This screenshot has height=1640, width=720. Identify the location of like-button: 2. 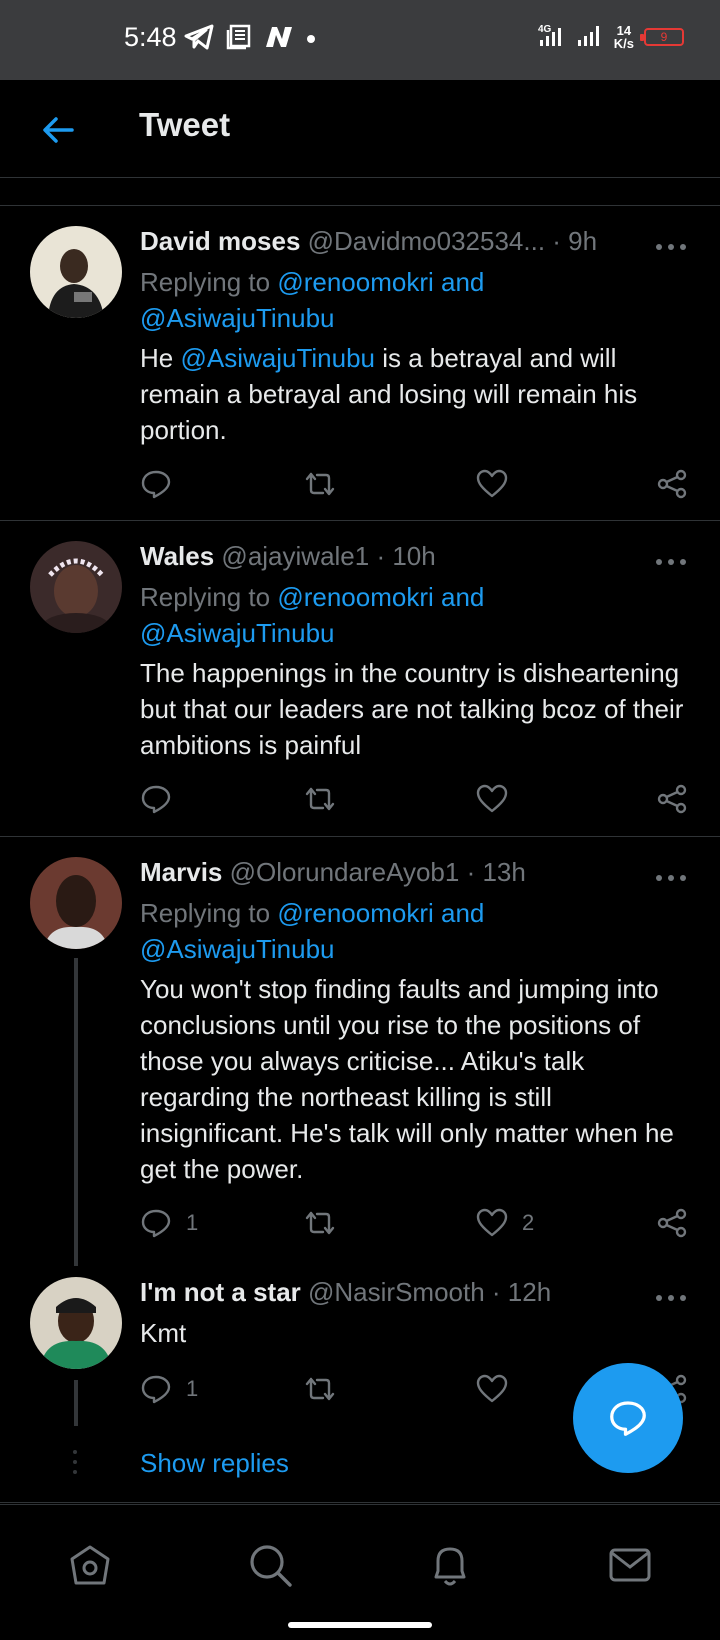
(505, 1223).